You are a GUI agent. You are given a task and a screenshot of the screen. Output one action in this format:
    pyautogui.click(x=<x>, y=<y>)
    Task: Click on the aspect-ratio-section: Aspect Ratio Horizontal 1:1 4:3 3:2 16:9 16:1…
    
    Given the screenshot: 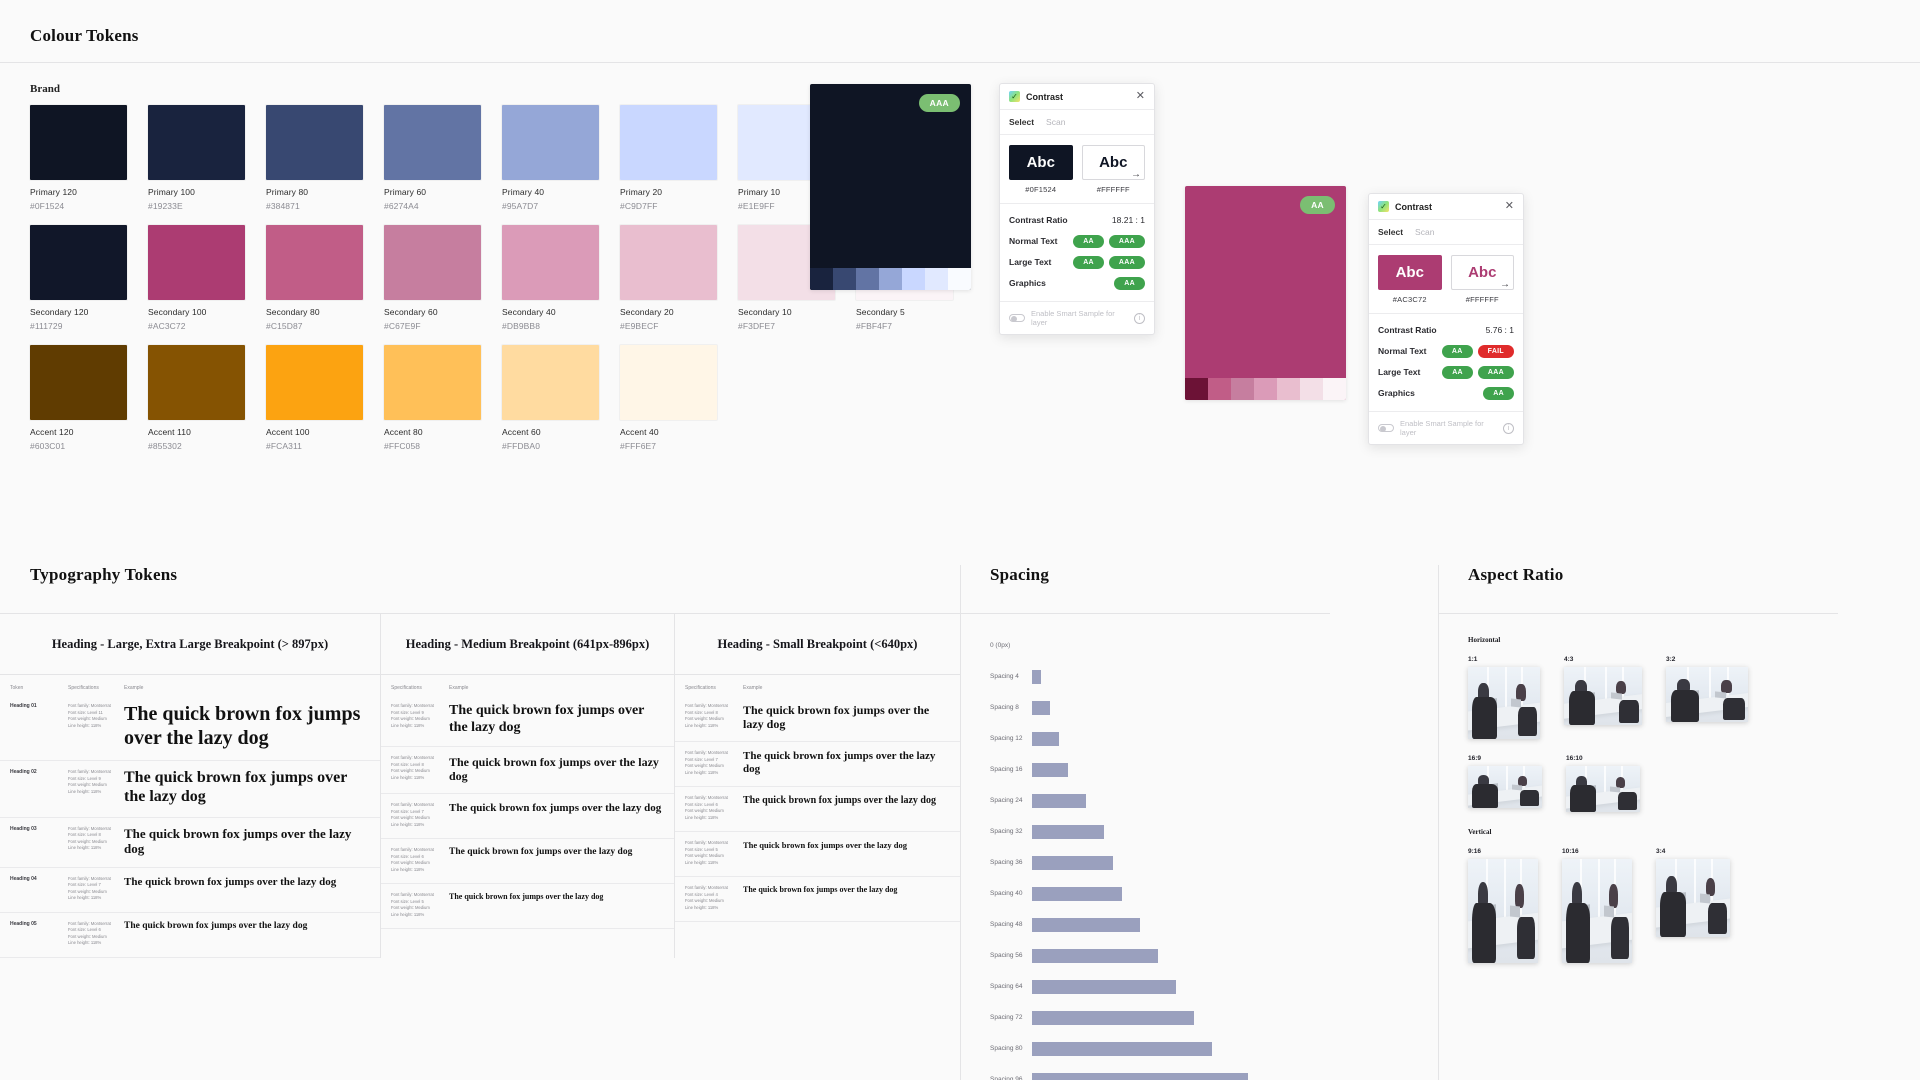 What is the action you would take?
    pyautogui.click(x=1679, y=764)
    